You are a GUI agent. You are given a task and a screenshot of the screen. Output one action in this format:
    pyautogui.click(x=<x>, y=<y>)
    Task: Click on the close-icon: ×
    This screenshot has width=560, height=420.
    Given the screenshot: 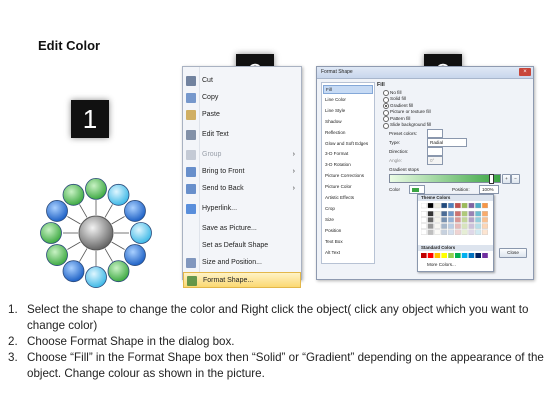 What is the action you would take?
    pyautogui.click(x=525, y=72)
    